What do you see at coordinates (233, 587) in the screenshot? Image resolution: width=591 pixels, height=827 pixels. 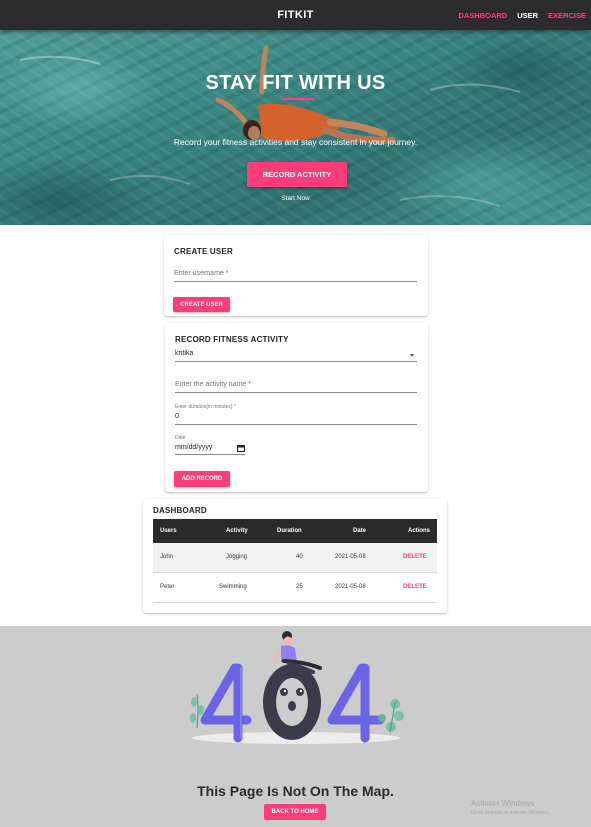 I see `cell-activity: Swimming` at bounding box center [233, 587].